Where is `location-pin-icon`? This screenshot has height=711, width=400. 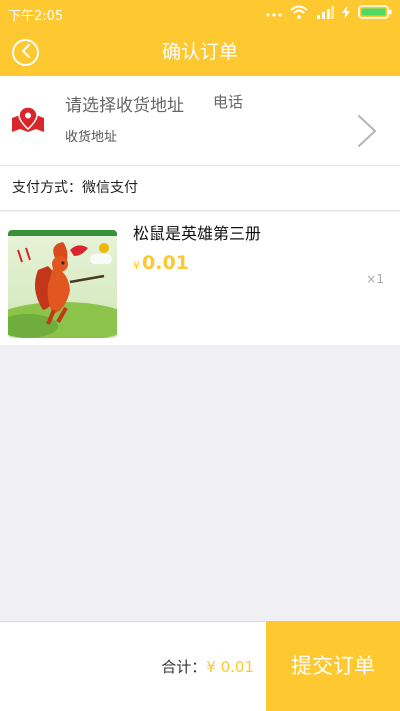 location-pin-icon is located at coordinates (28, 121).